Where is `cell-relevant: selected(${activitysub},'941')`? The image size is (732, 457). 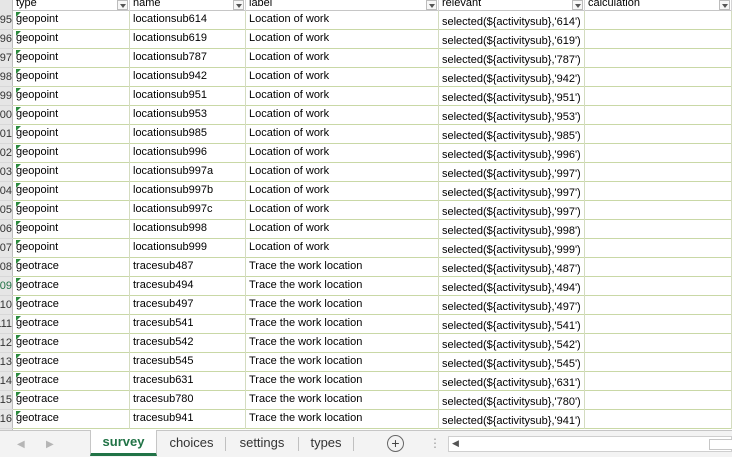 cell-relevant: selected(${activitysub},'941') is located at coordinates (512, 419).